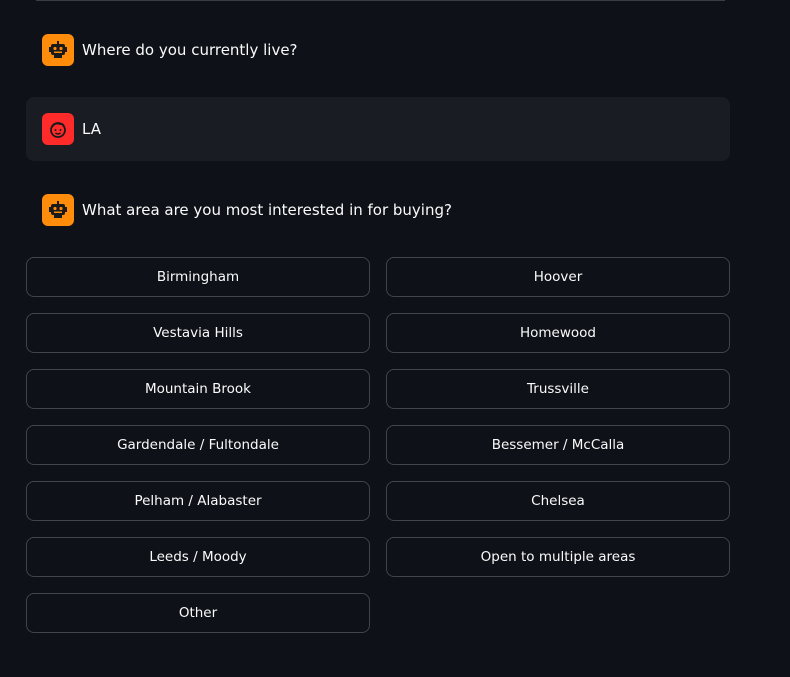 The image size is (790, 677). I want to click on option-gardendale-fultondale-button: Gardendale / Fultondale, so click(198, 445).